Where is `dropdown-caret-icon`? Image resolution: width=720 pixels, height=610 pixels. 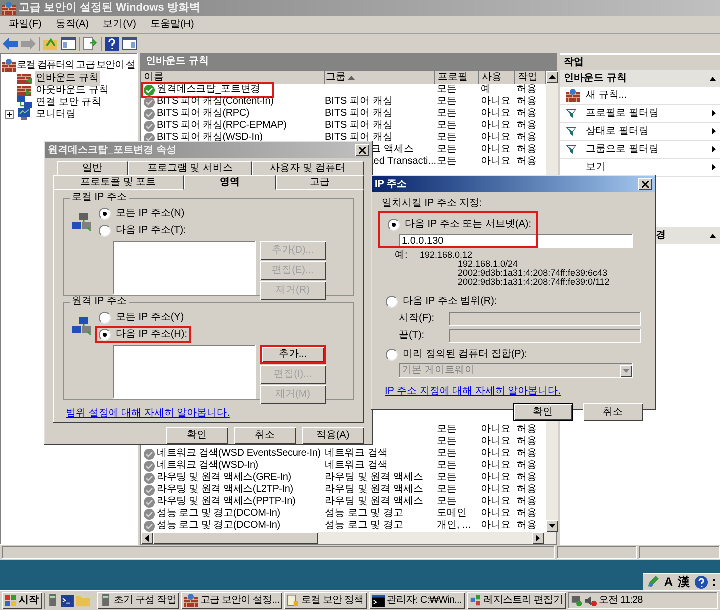 dropdown-caret-icon is located at coordinates (626, 370).